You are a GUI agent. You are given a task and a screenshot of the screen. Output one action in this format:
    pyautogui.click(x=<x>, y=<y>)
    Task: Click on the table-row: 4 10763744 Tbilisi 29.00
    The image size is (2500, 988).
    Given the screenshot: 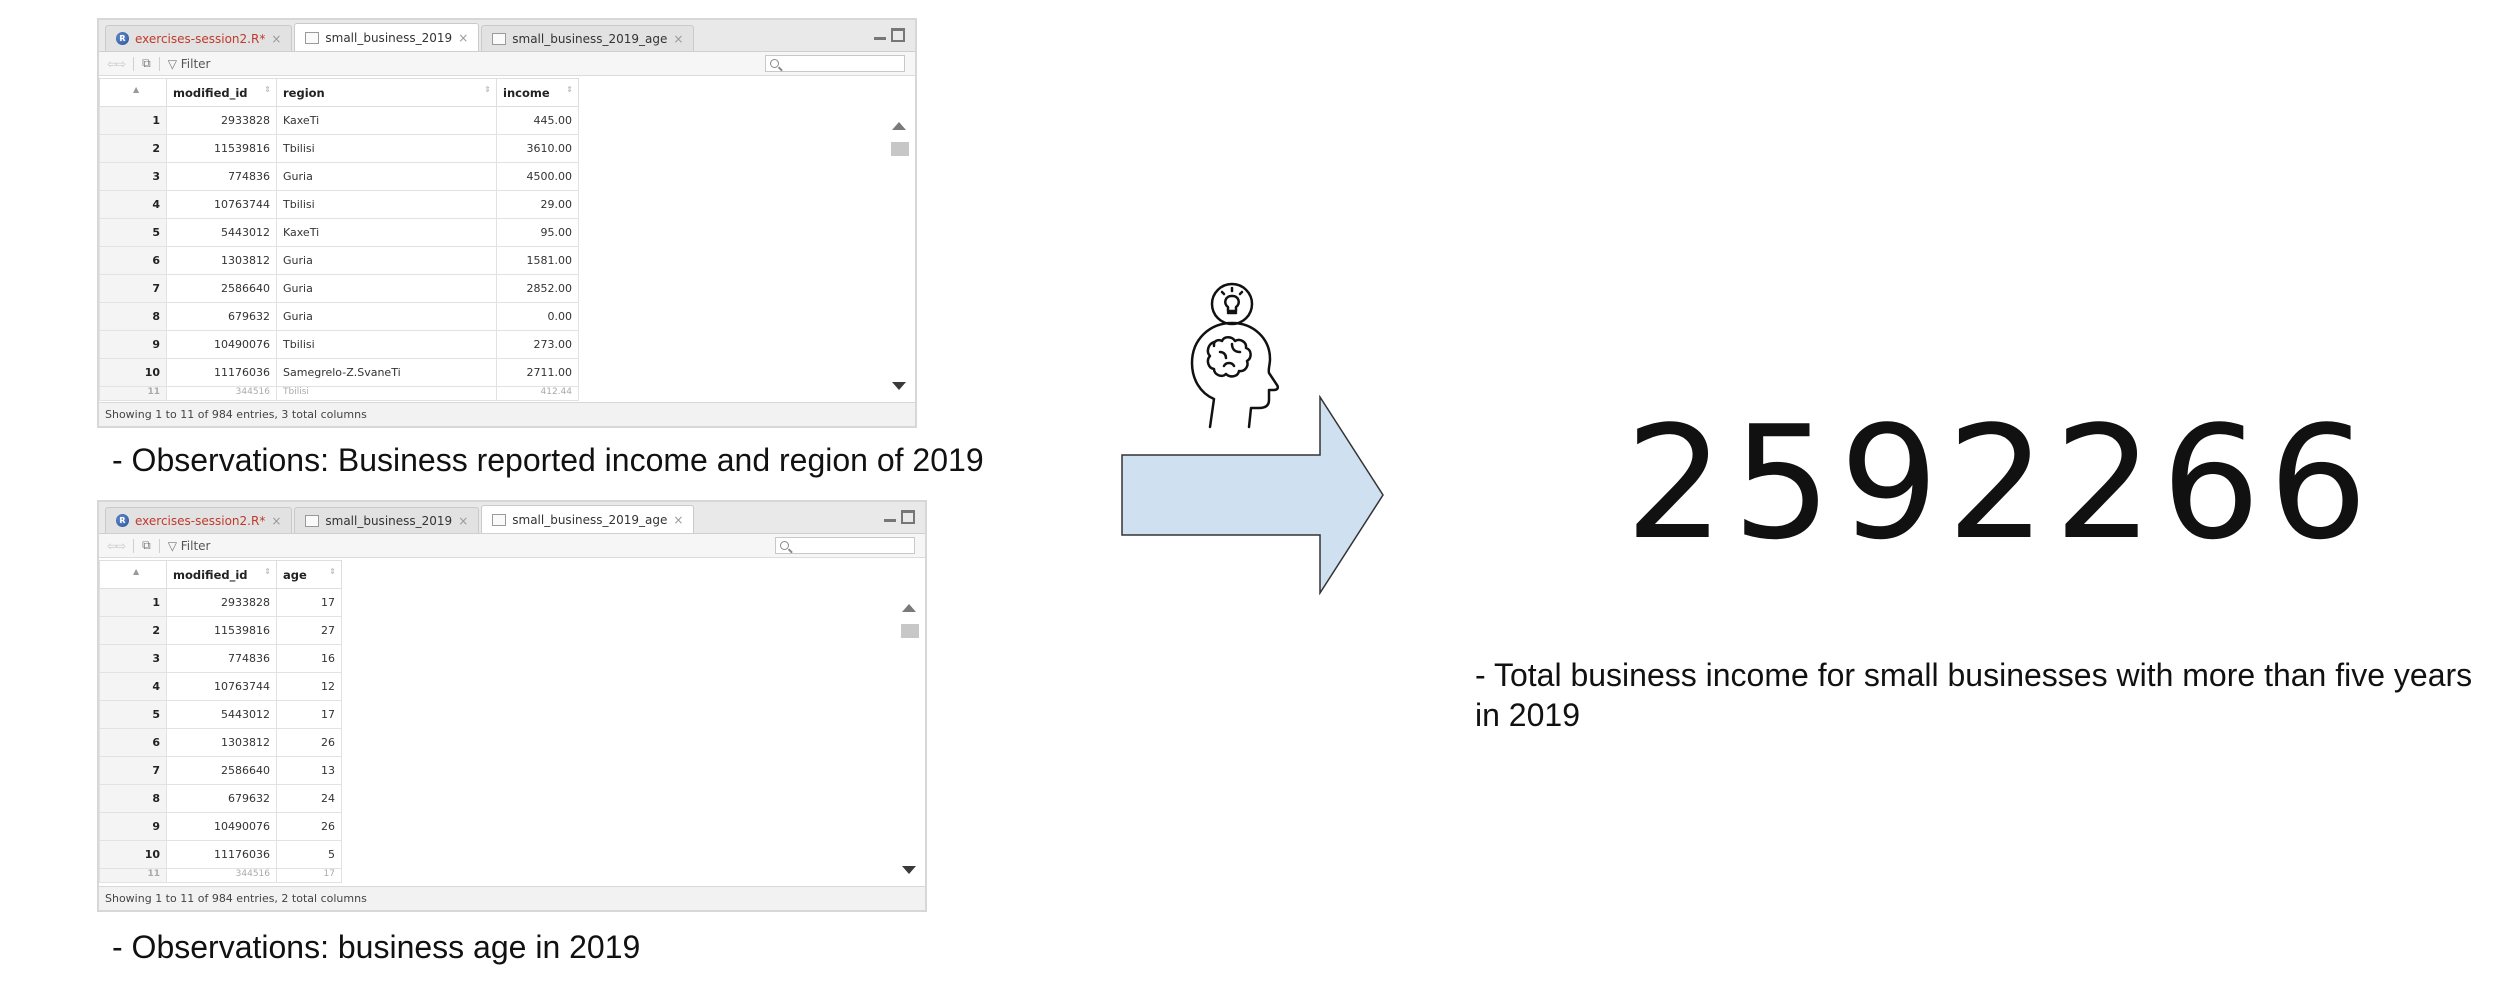 What is the action you would take?
    pyautogui.click(x=339, y=204)
    